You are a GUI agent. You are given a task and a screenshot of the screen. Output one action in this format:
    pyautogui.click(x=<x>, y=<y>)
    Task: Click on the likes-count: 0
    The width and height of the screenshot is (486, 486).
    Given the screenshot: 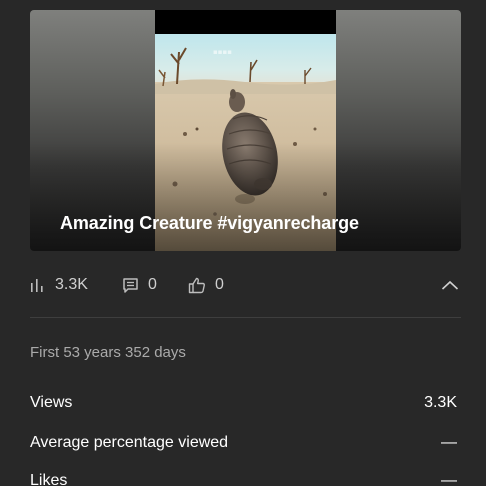 What is the action you would take?
    pyautogui.click(x=219, y=284)
    